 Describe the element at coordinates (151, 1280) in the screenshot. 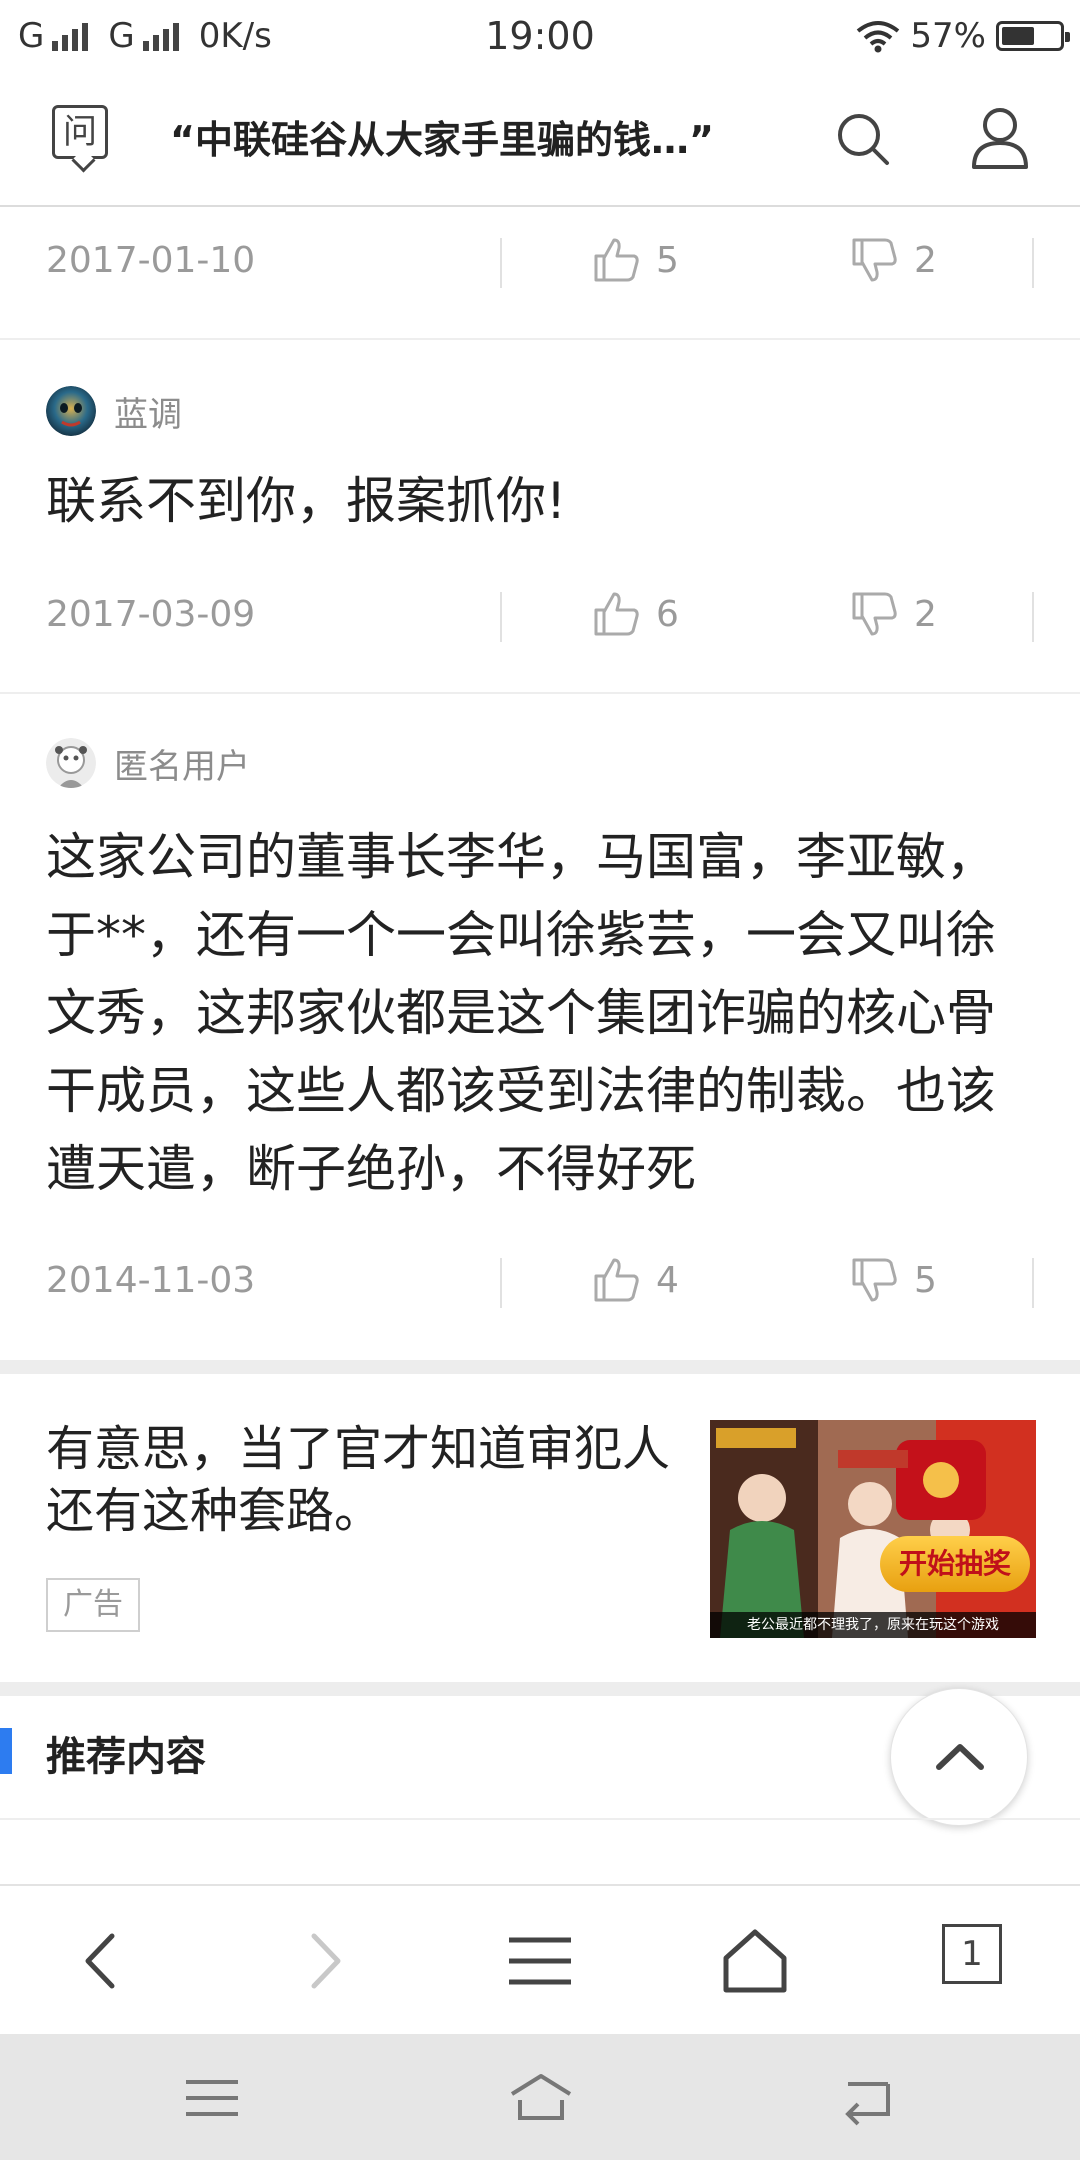

I see `comment-date: 2014-11-03` at that location.